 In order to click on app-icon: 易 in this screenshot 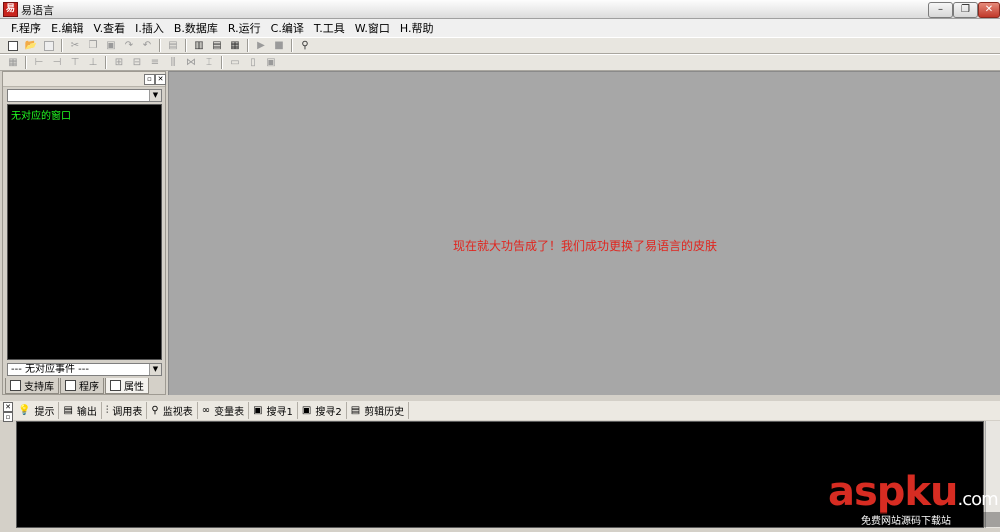, I will do `click(10, 9)`.